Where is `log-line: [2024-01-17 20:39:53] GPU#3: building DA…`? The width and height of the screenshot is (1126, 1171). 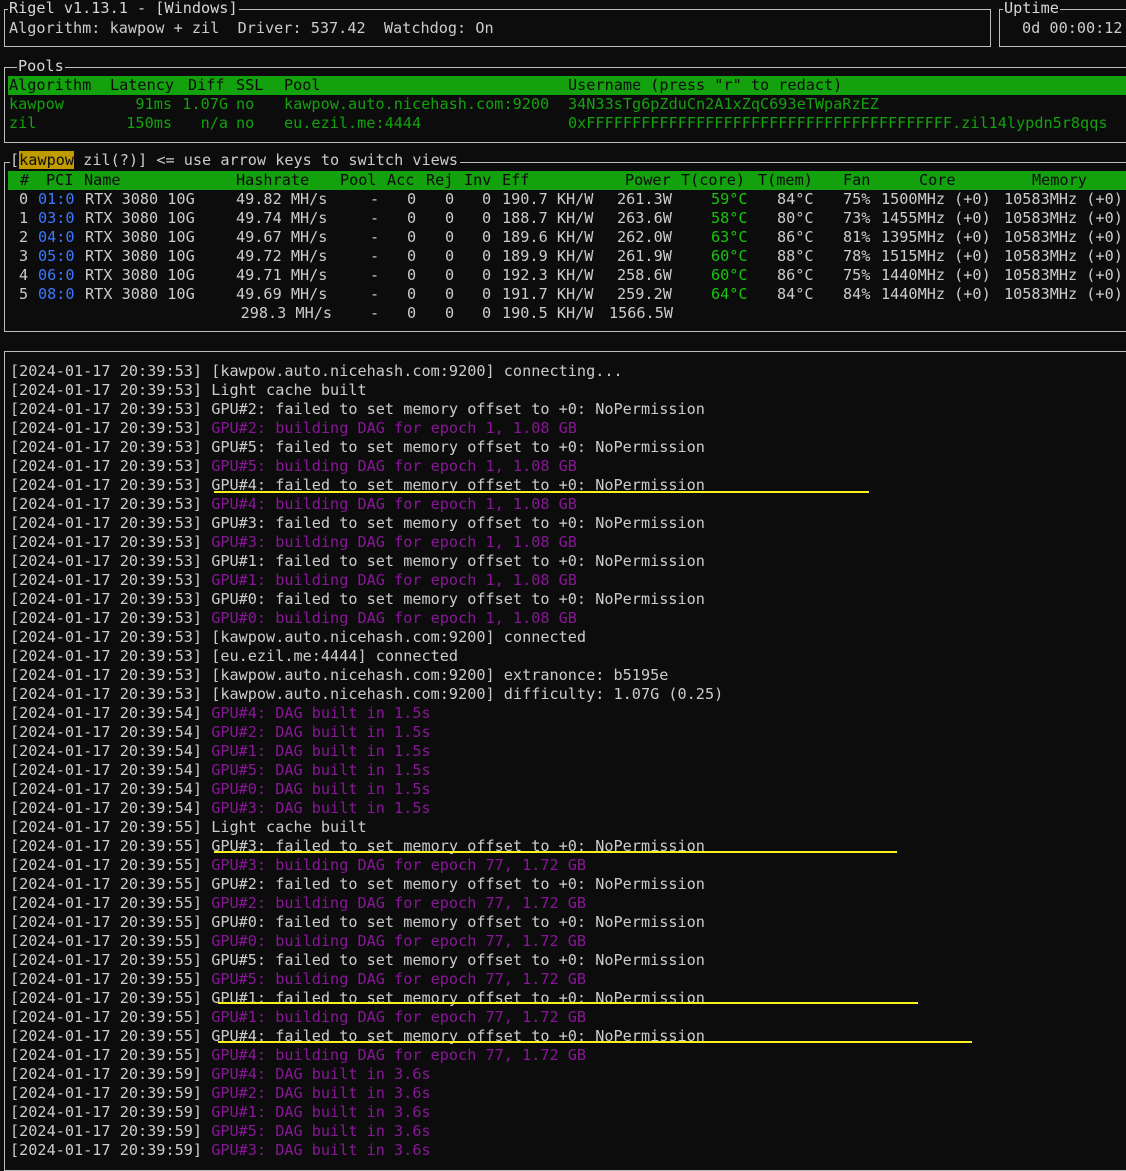
log-line: [2024-01-17 20:39:53] GPU#3: building DA… is located at coordinates (366, 542).